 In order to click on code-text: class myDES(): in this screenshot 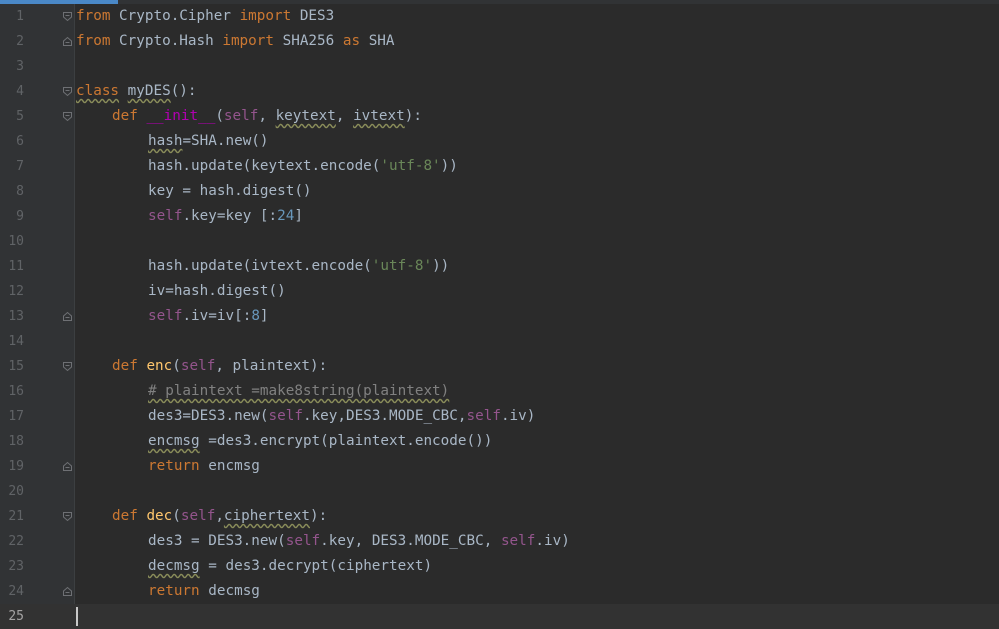, I will do `click(136, 91)`.